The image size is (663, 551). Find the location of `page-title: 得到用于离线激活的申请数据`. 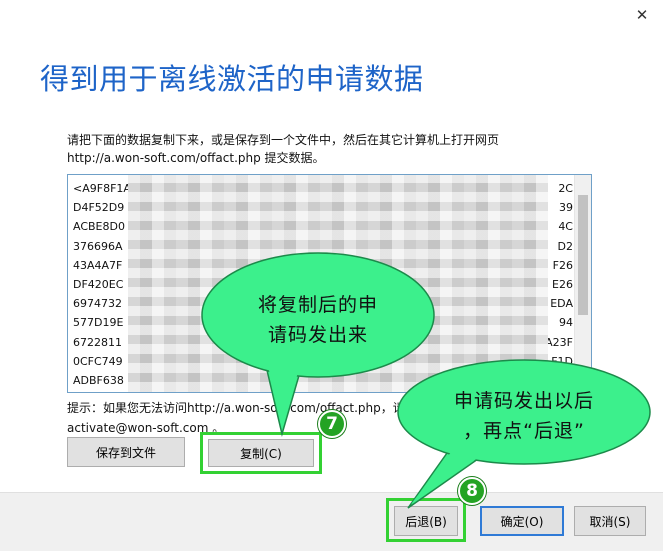

page-title: 得到用于离线激活的申请数据 is located at coordinates (232, 79).